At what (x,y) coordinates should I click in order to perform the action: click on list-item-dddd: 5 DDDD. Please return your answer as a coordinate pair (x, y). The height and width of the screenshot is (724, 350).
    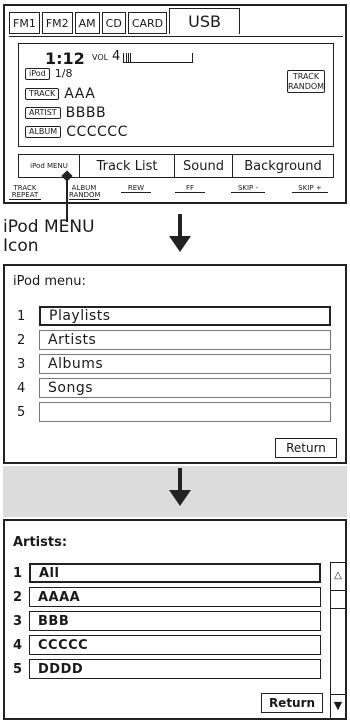
    Looking at the image, I should click on (167, 669).